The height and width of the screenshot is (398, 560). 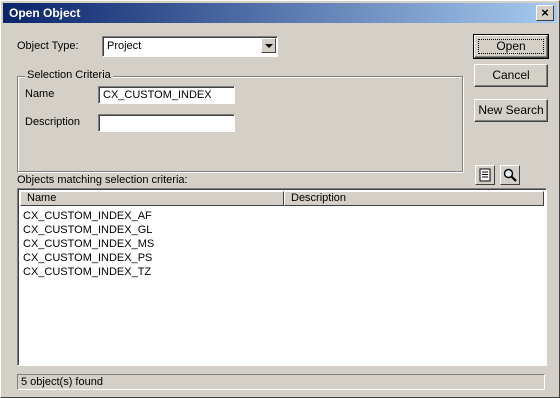 What do you see at coordinates (87, 216) in the screenshot?
I see `list-item: CX_CUSTOM_INDEX_AF` at bounding box center [87, 216].